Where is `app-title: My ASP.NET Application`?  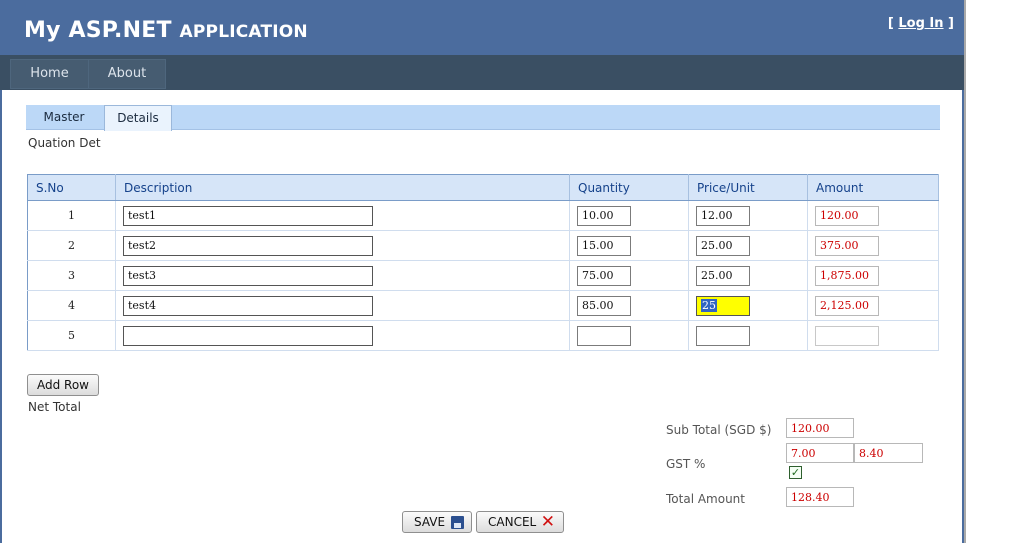
app-title: My ASP.NET Application is located at coordinates (166, 30).